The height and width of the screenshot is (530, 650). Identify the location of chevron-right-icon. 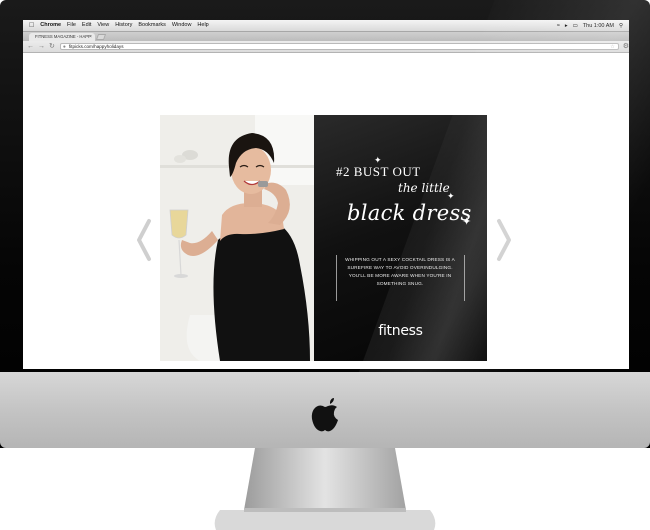
(504, 240).